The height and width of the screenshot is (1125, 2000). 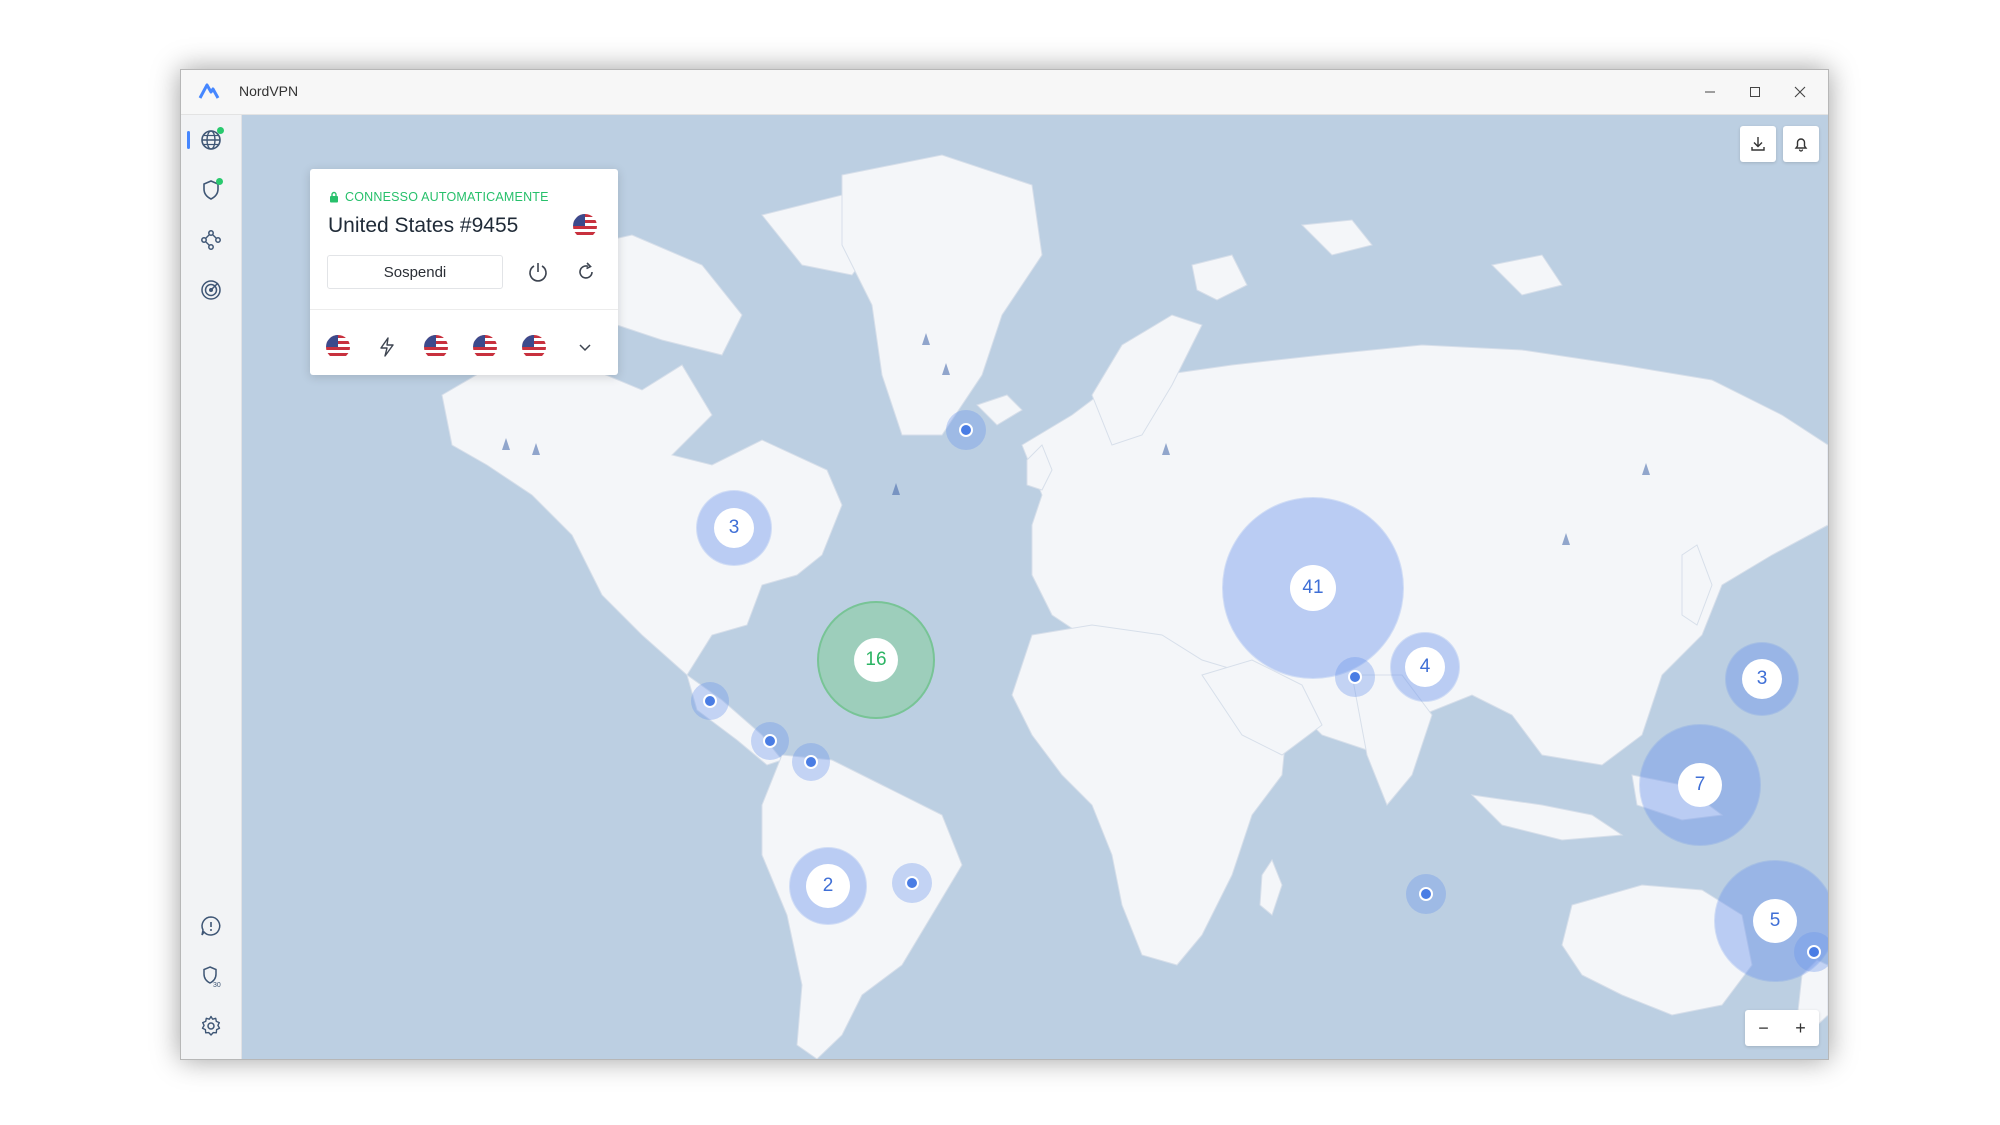 I want to click on close-button, so click(x=1800, y=92).